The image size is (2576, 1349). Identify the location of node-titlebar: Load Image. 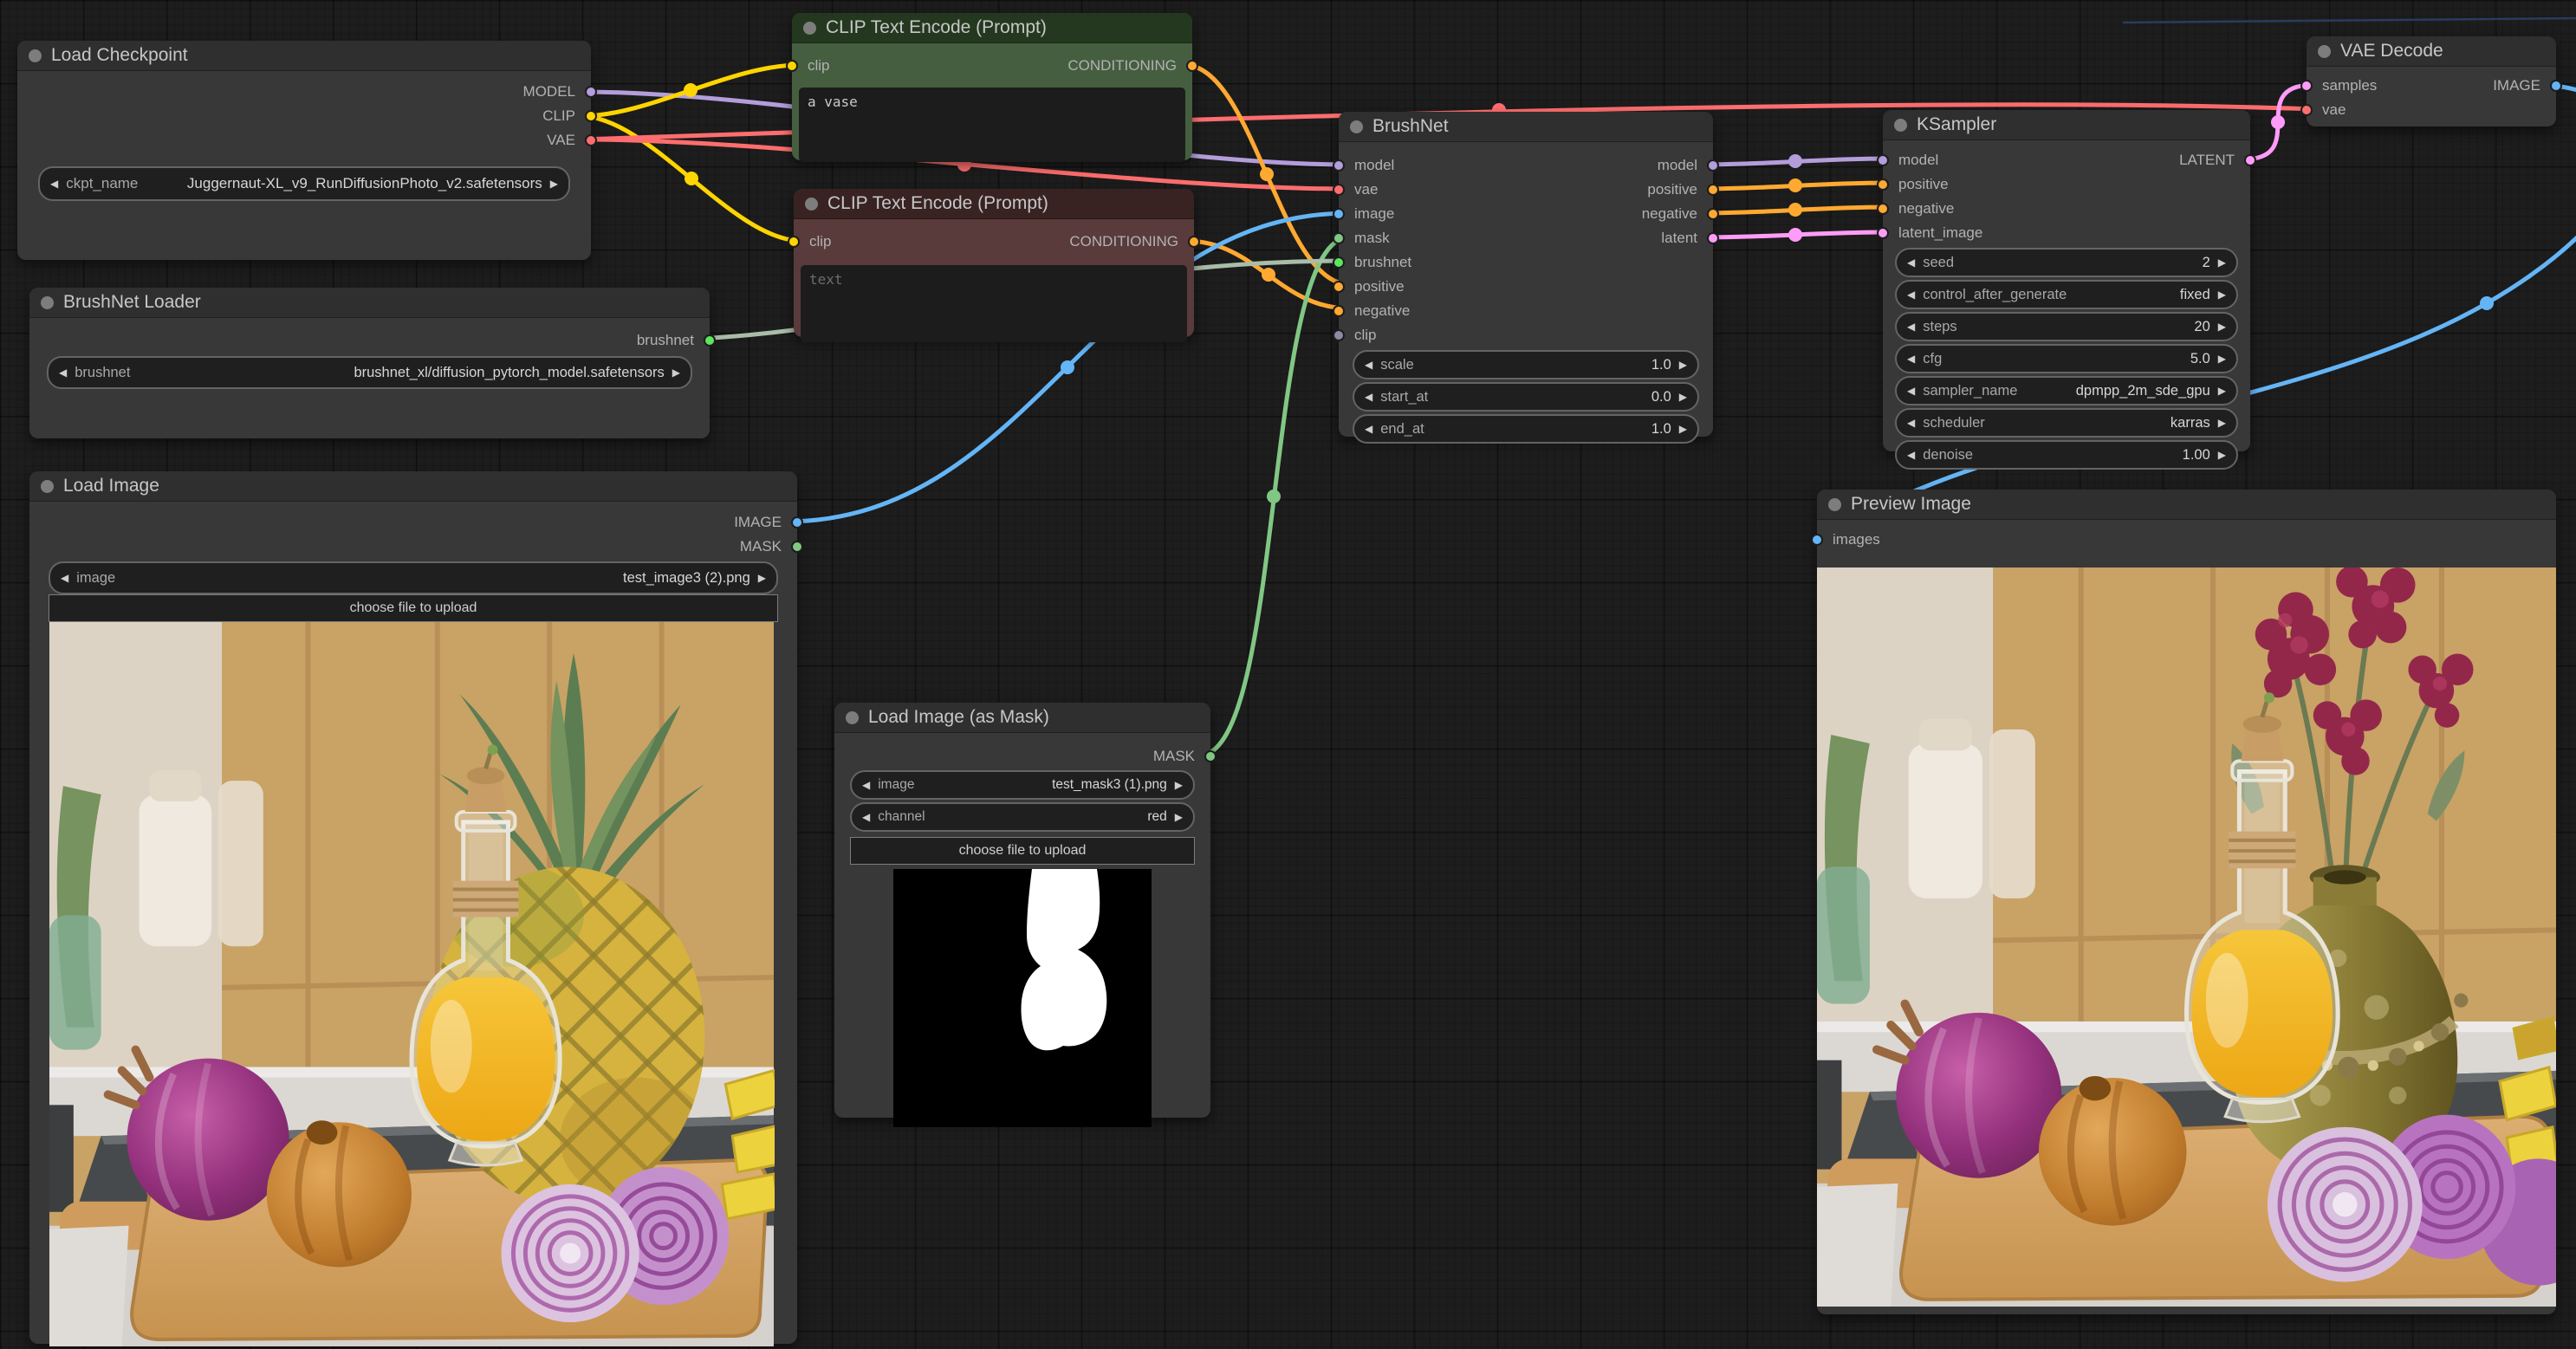
(413, 487).